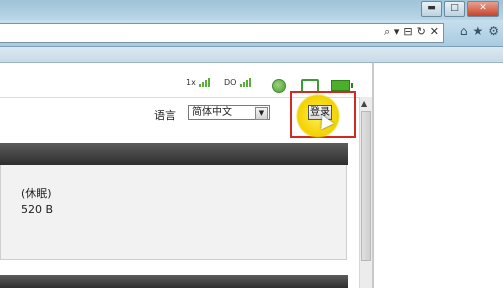  Describe the element at coordinates (198, 82) in the screenshot. I see `signal-1x-indicator: 1x` at that location.